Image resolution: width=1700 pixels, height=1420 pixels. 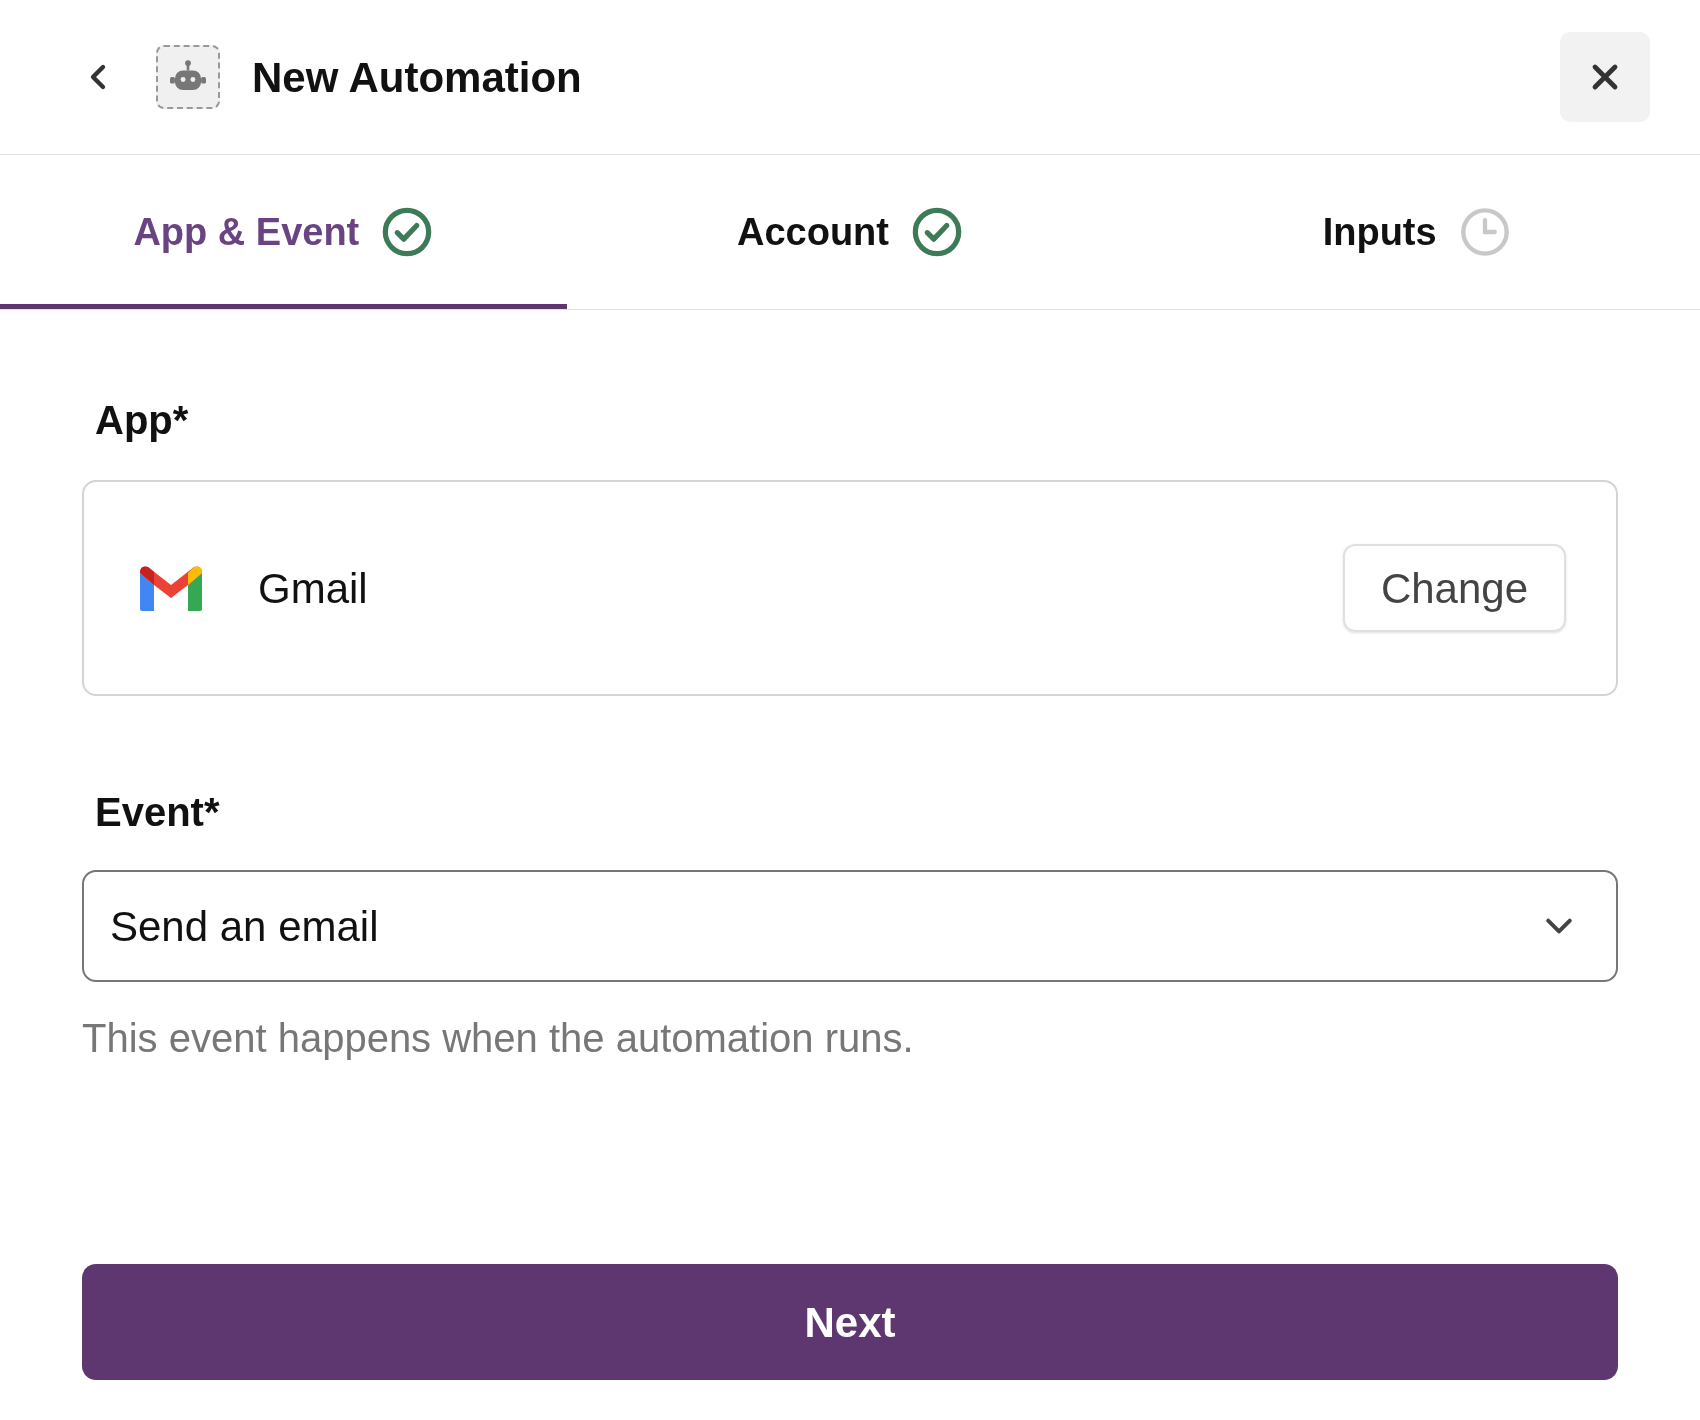 I want to click on app-name: Gmail, so click(x=313, y=588).